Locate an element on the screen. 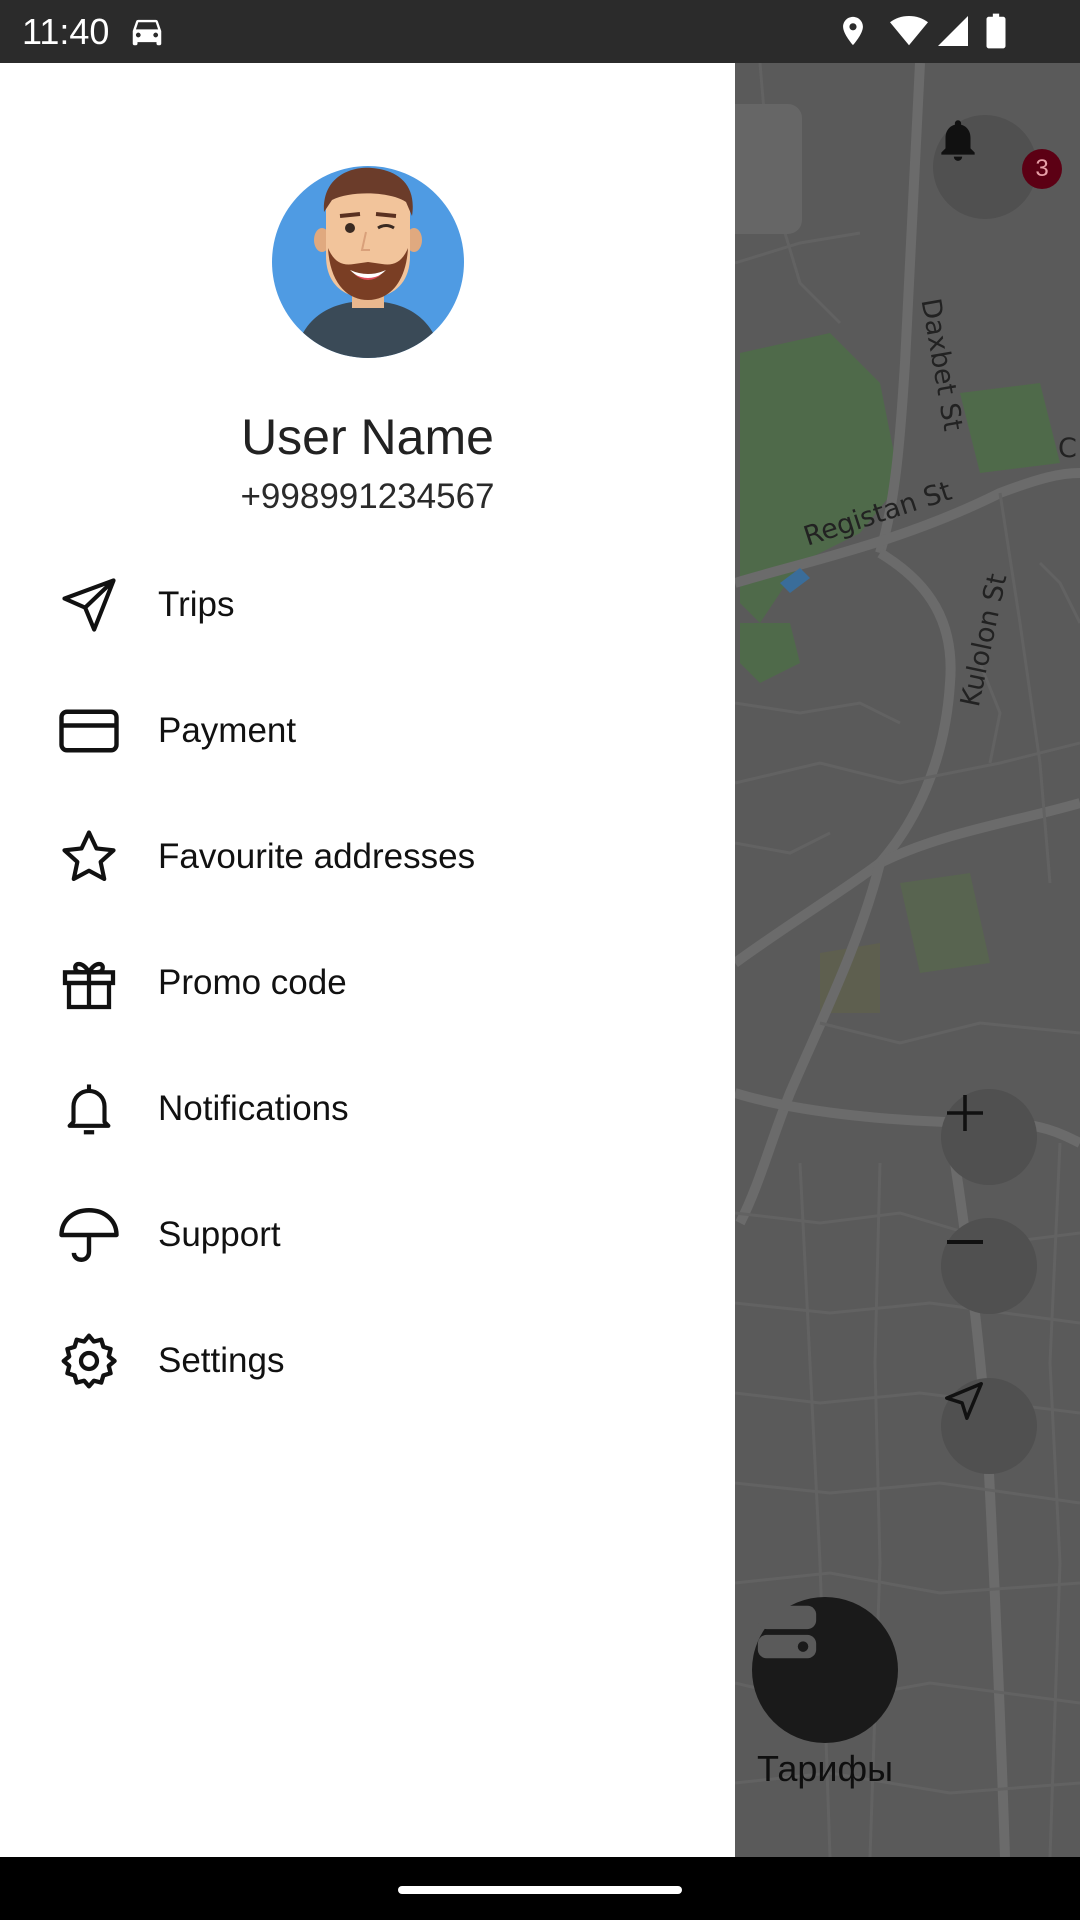 The width and height of the screenshot is (1080, 1920). menu-item-payment: Payment is located at coordinates (367, 731).